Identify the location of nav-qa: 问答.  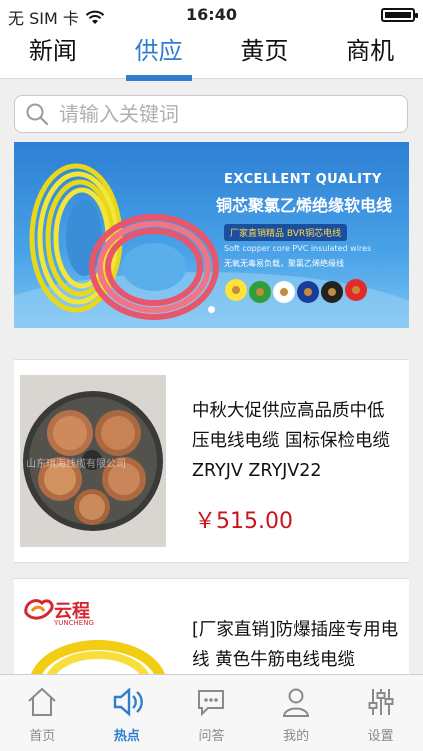
(211, 713).